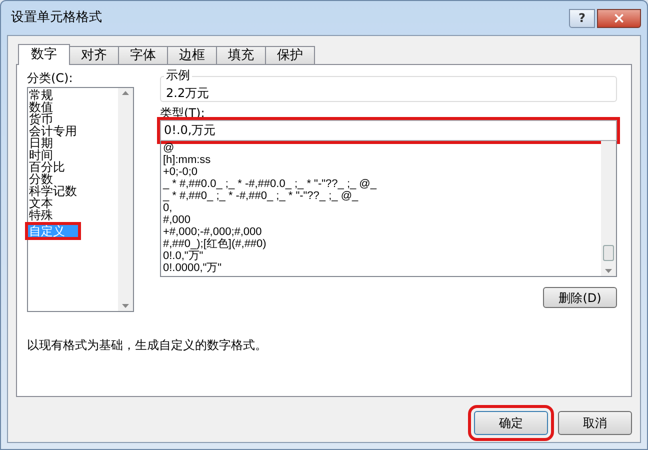  I want to click on sample-label: 示例, so click(178, 75).